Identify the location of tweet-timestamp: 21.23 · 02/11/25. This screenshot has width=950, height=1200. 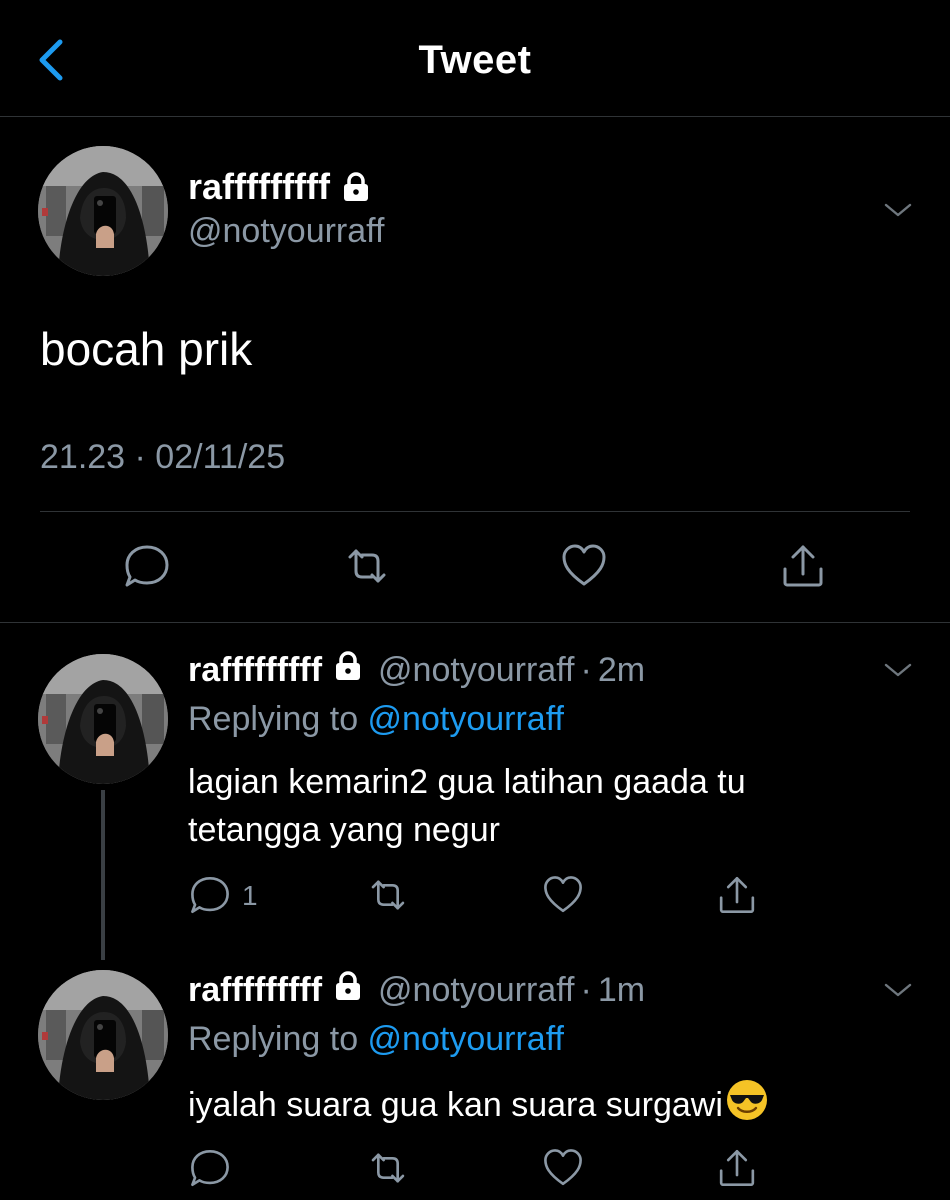
(162, 457).